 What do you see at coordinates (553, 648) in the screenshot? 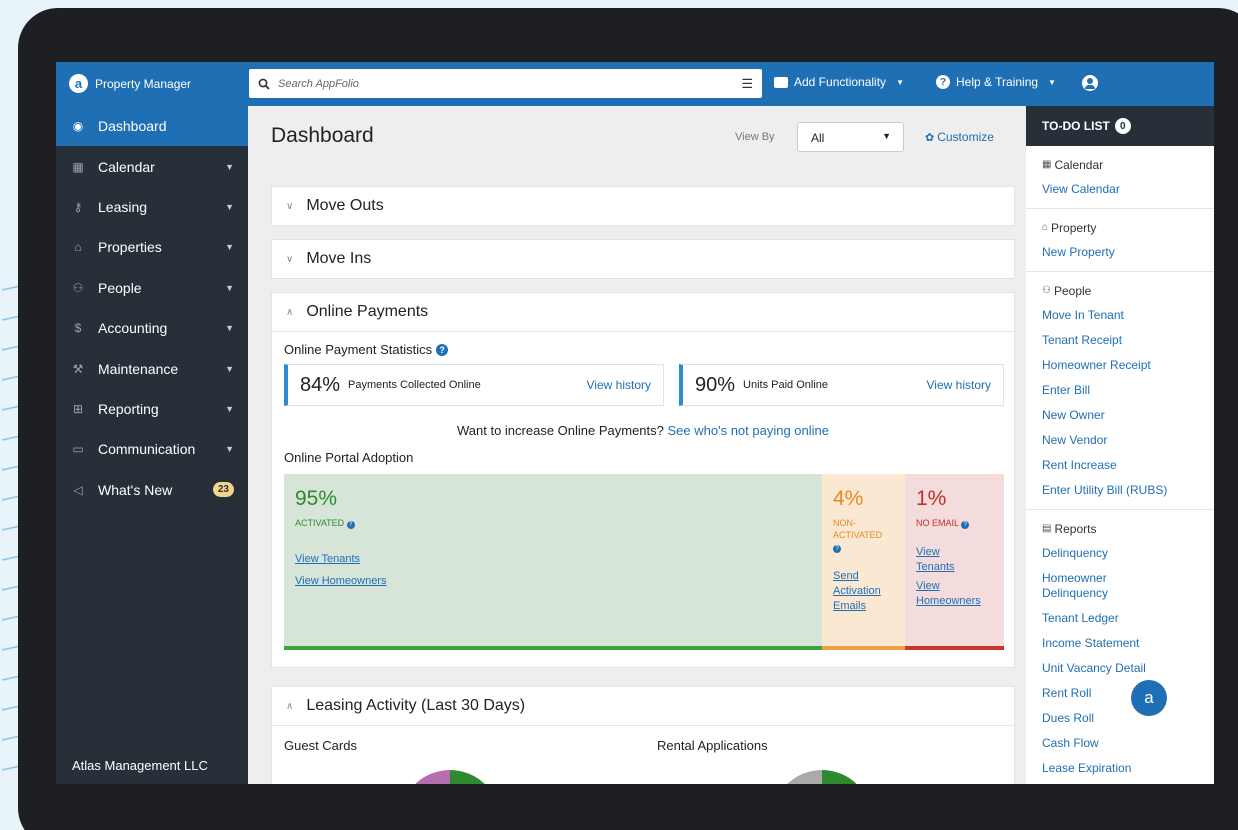
I see `activated-bar` at bounding box center [553, 648].